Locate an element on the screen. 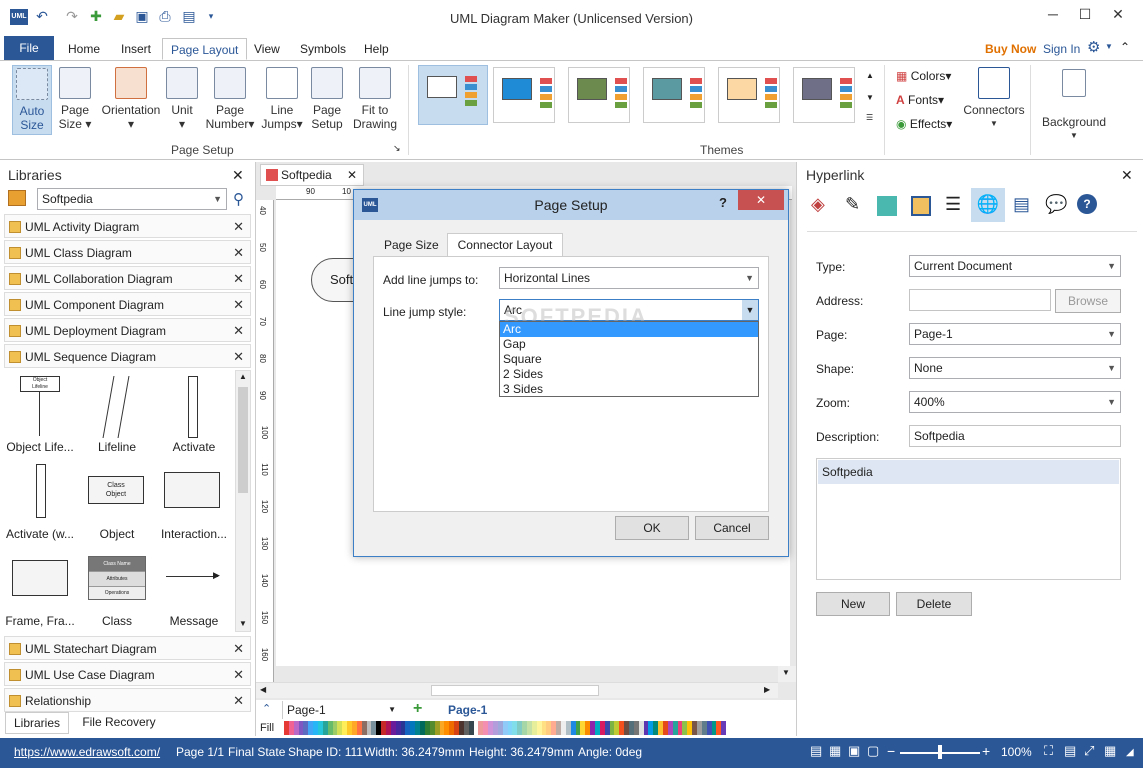 This screenshot has width=1143, height=768. scroll-up-icon: ▲ is located at coordinates (243, 376).